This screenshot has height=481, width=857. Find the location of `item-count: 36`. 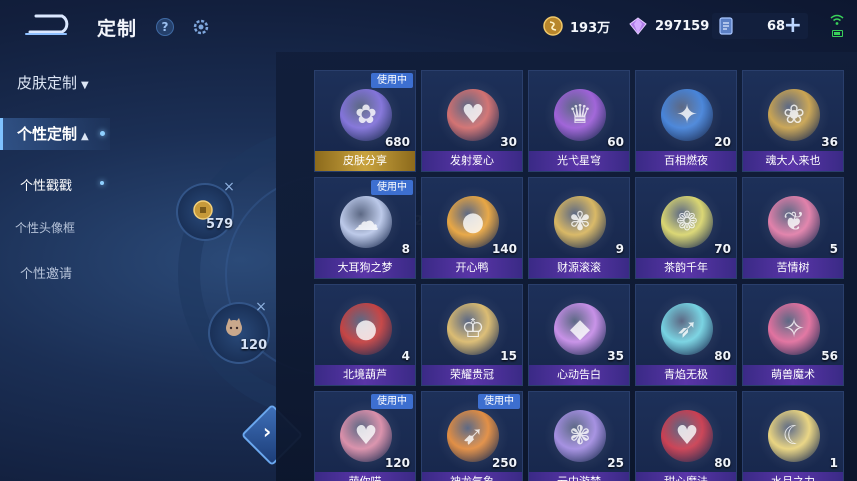

item-count: 36 is located at coordinates (829, 142).